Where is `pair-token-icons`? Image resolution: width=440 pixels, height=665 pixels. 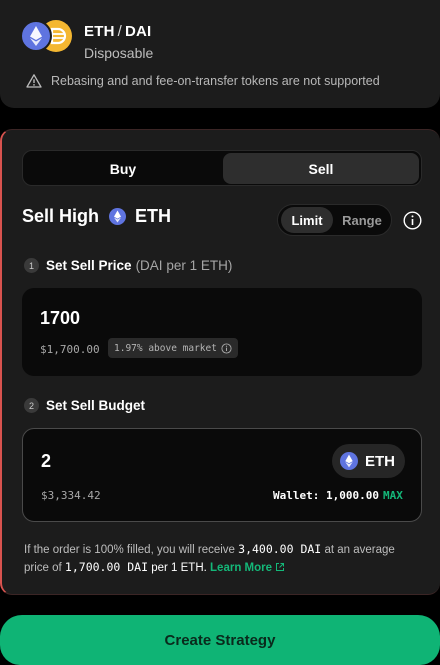 pair-token-icons is located at coordinates (47, 36).